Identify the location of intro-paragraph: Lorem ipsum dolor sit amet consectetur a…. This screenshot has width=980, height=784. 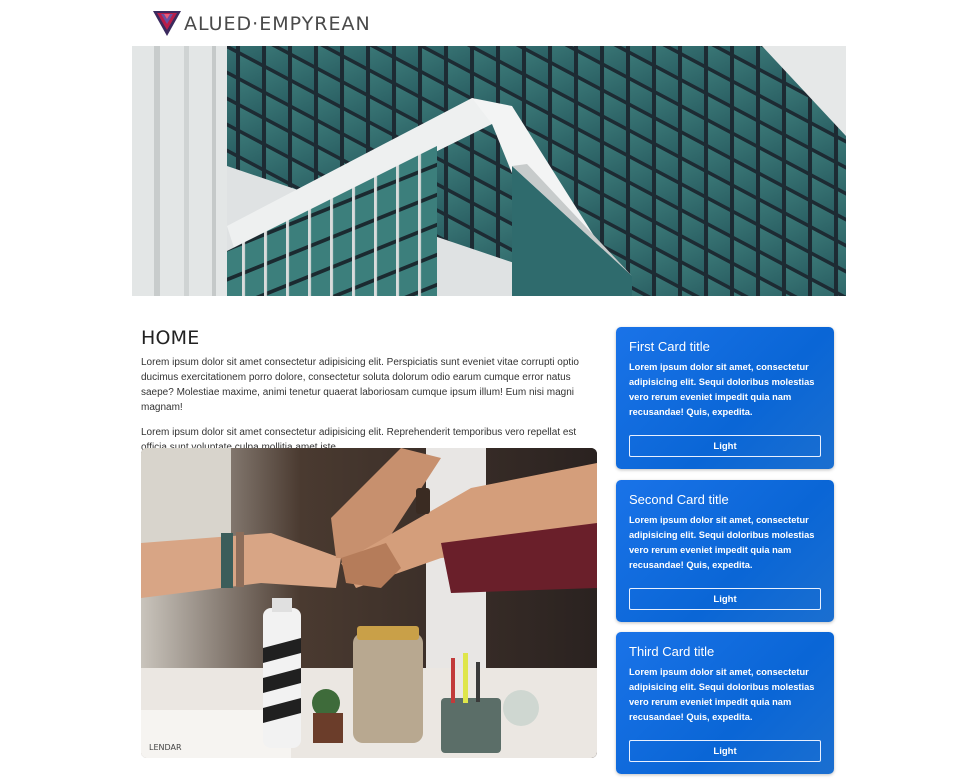
(360, 385).